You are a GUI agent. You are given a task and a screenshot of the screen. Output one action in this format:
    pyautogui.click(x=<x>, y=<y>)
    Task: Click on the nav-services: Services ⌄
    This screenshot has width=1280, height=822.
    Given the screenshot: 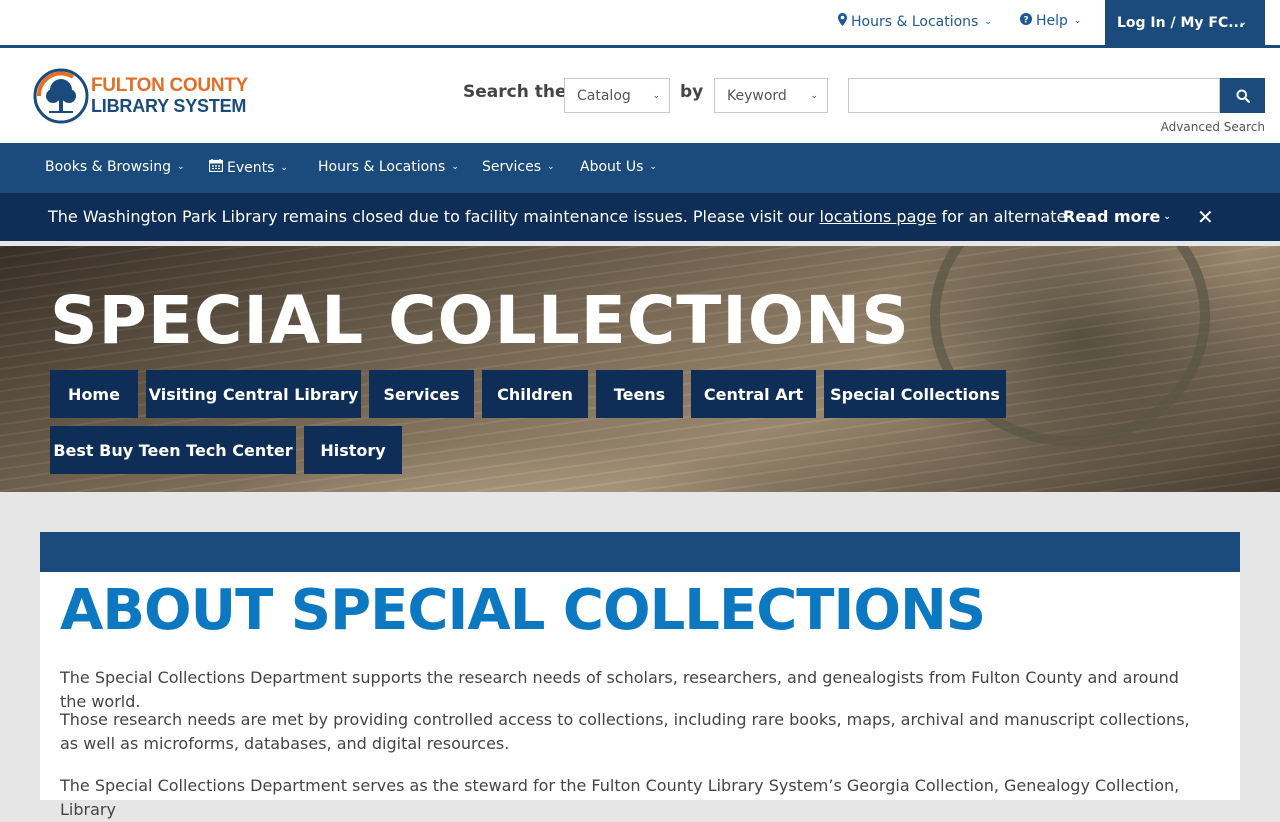 What is the action you would take?
    pyautogui.click(x=518, y=167)
    